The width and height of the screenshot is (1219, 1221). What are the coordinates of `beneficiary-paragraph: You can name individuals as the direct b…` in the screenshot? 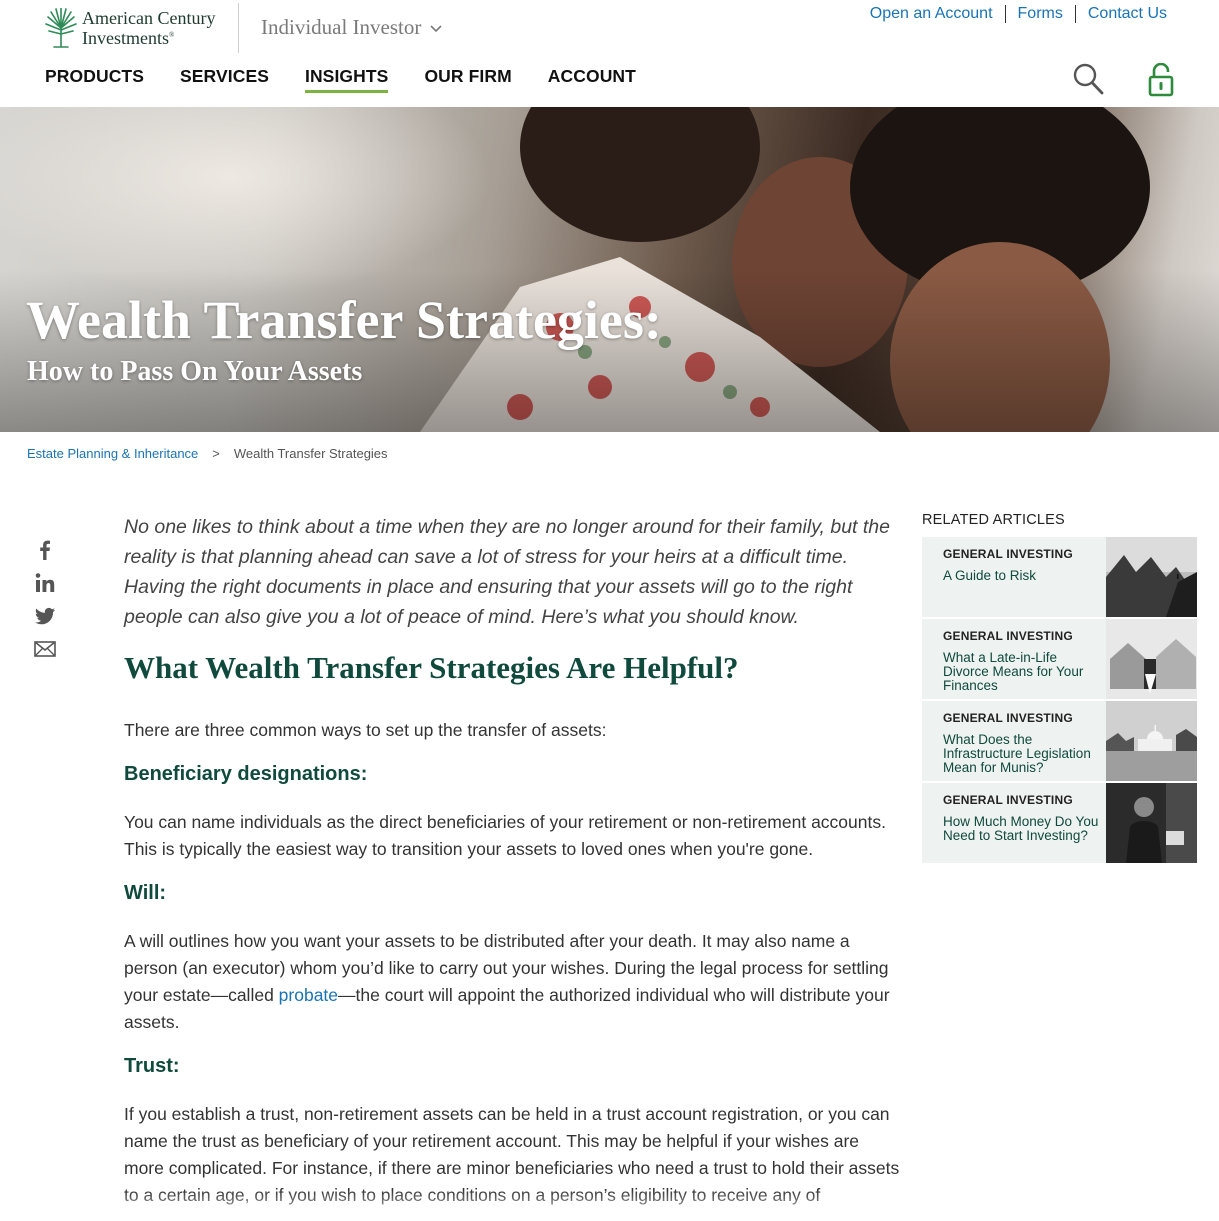 It's located at (505, 835).